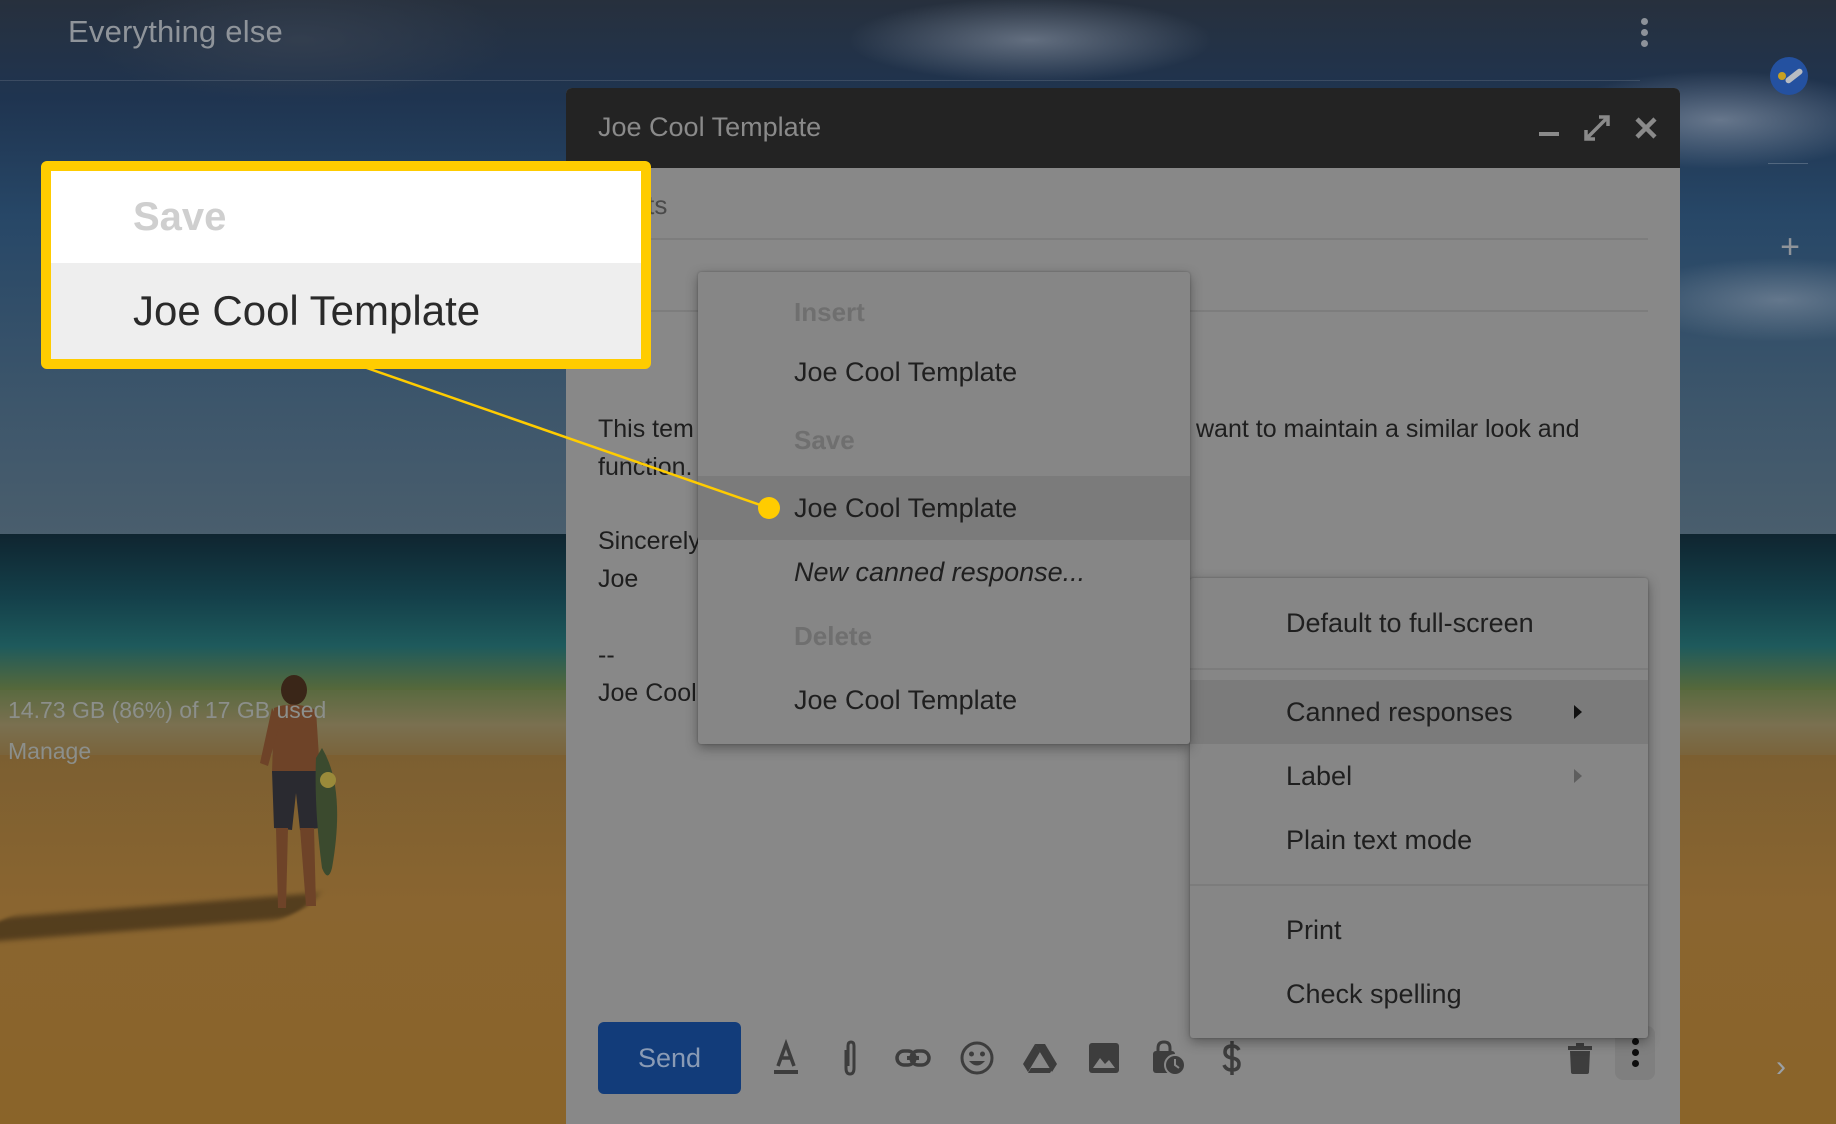  Describe the element at coordinates (1232, 1058) in the screenshot. I see `money-icon` at that location.